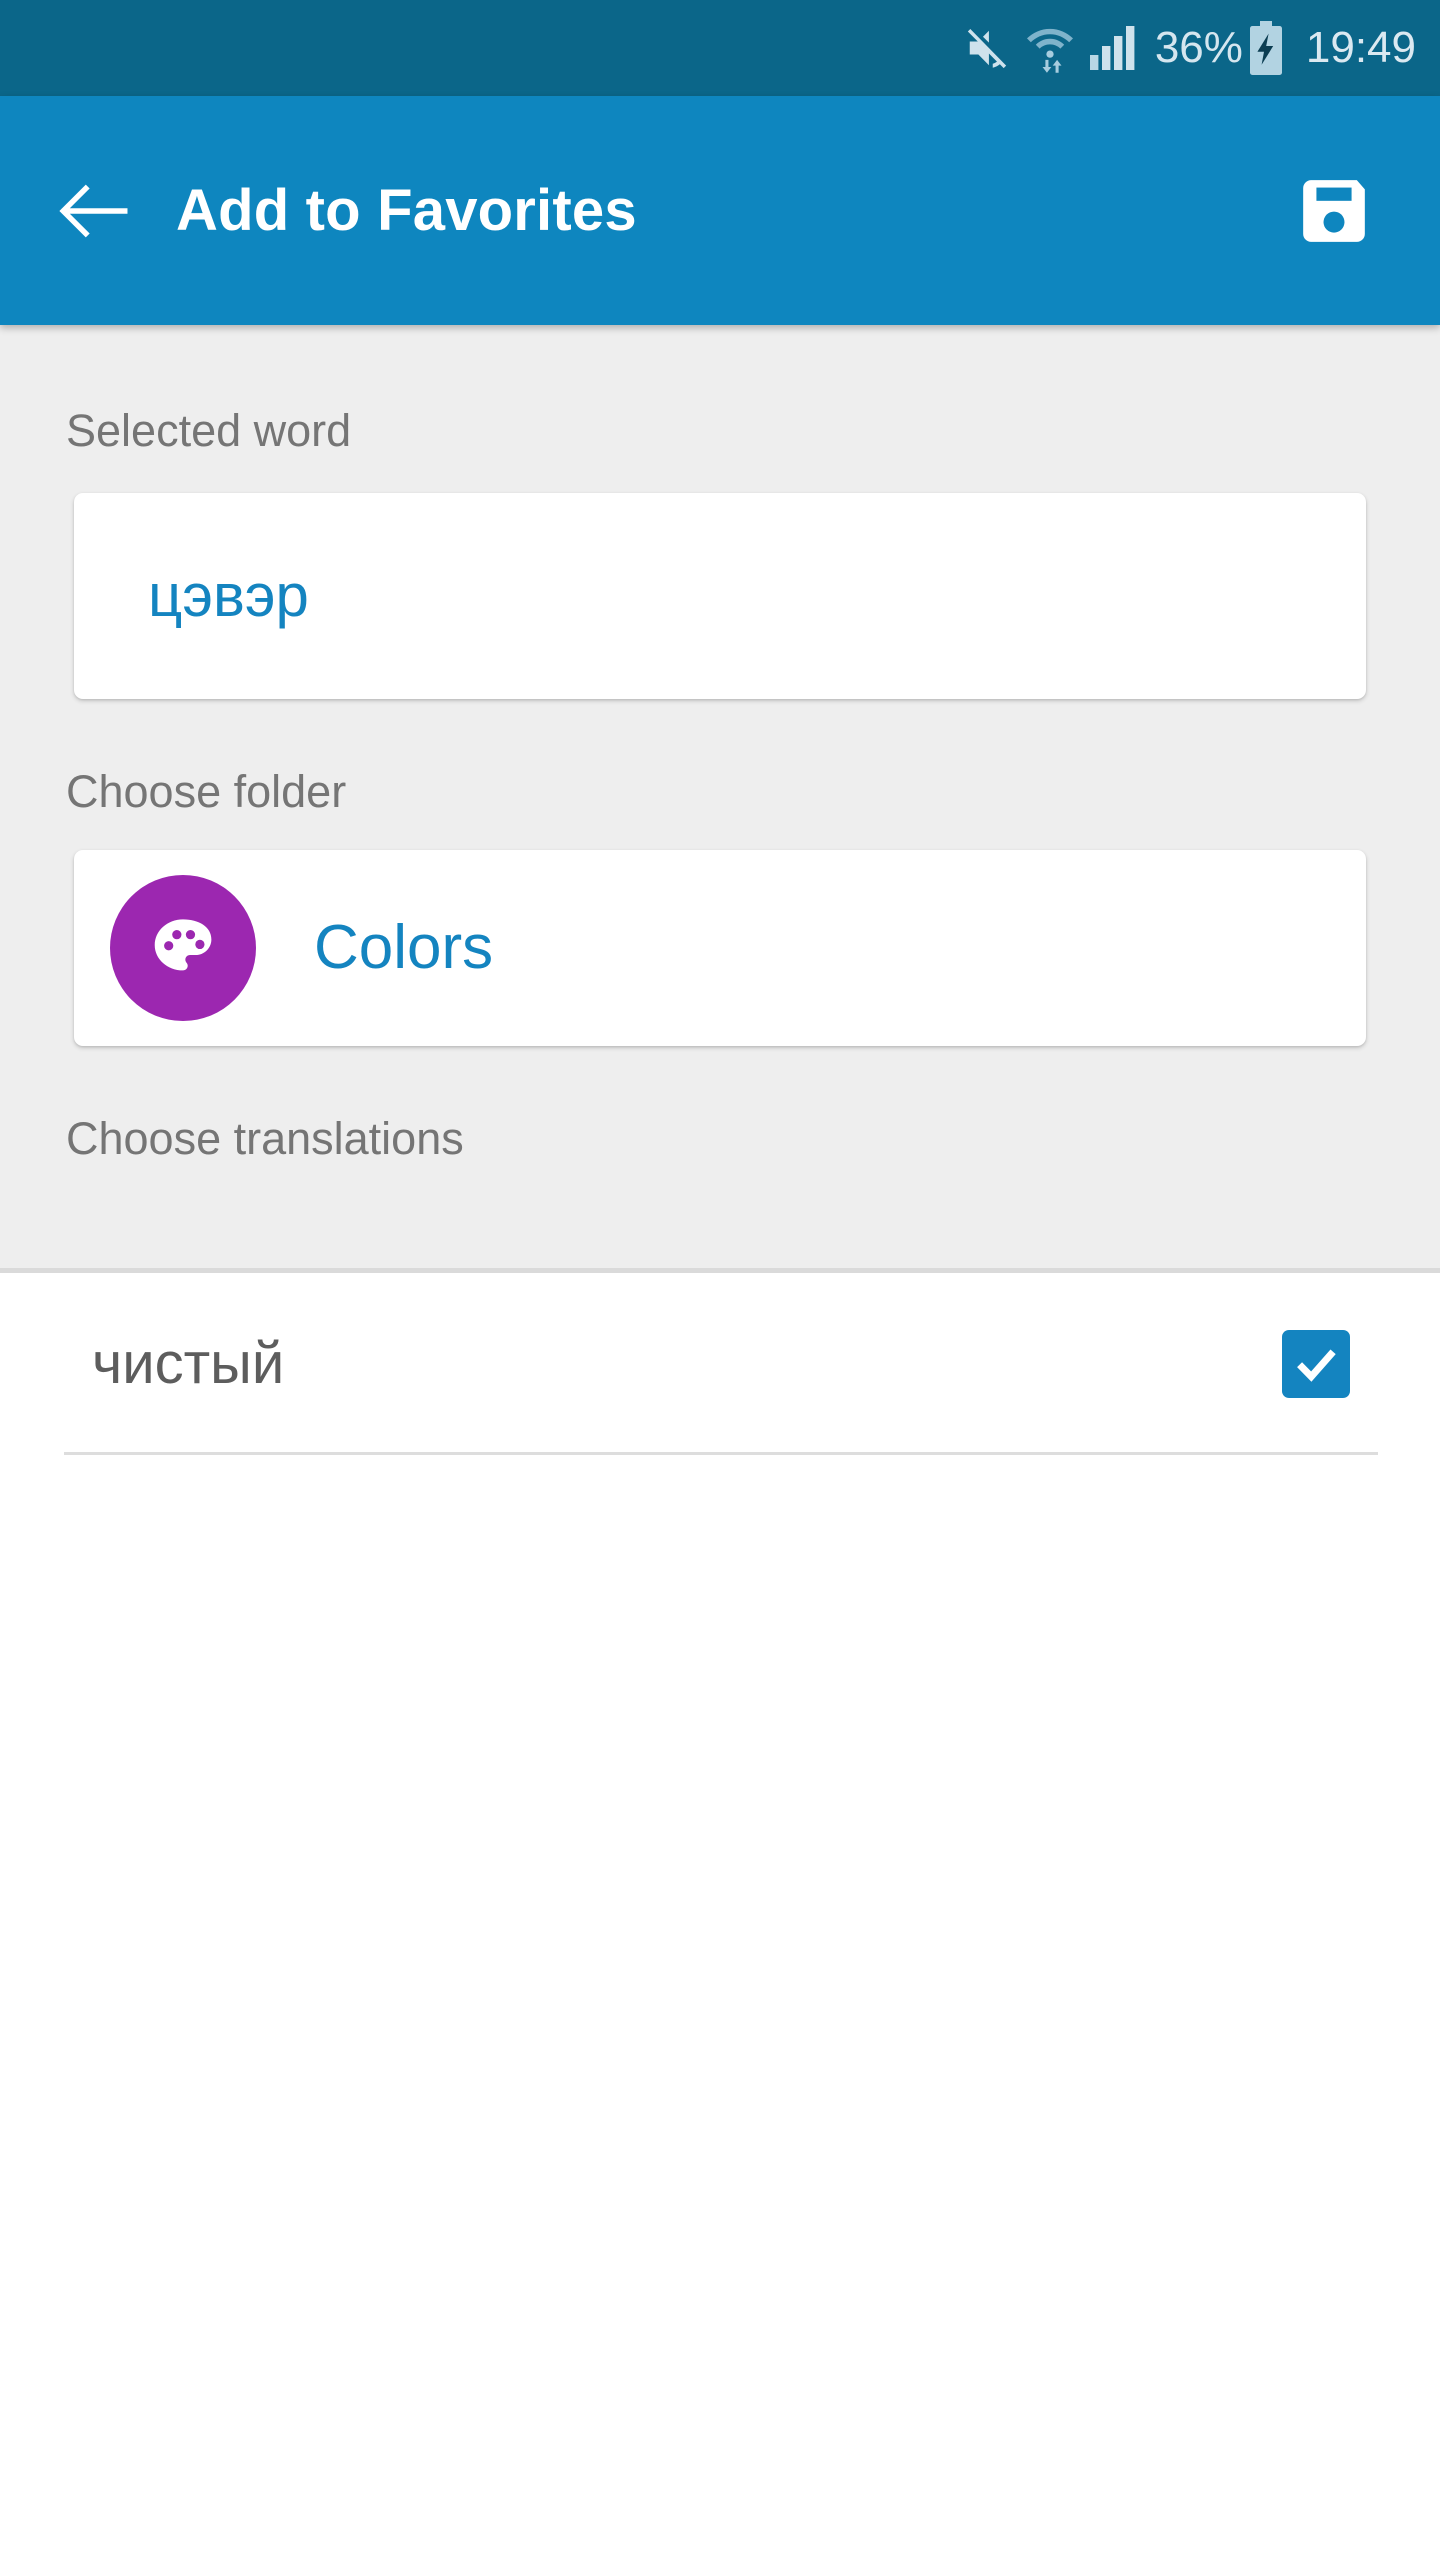 The image size is (1440, 2560). What do you see at coordinates (720, 948) in the screenshot?
I see `folder-selector: Colors` at bounding box center [720, 948].